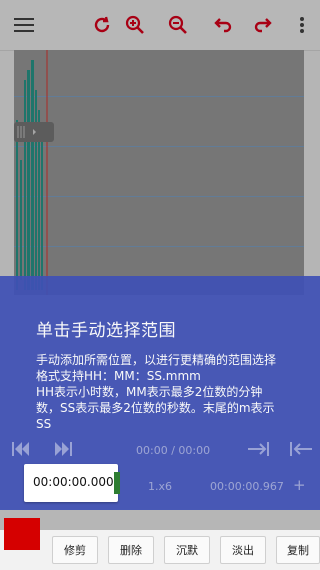 This screenshot has width=320, height=570. I want to click on add-end-icon: +, so click(299, 485).